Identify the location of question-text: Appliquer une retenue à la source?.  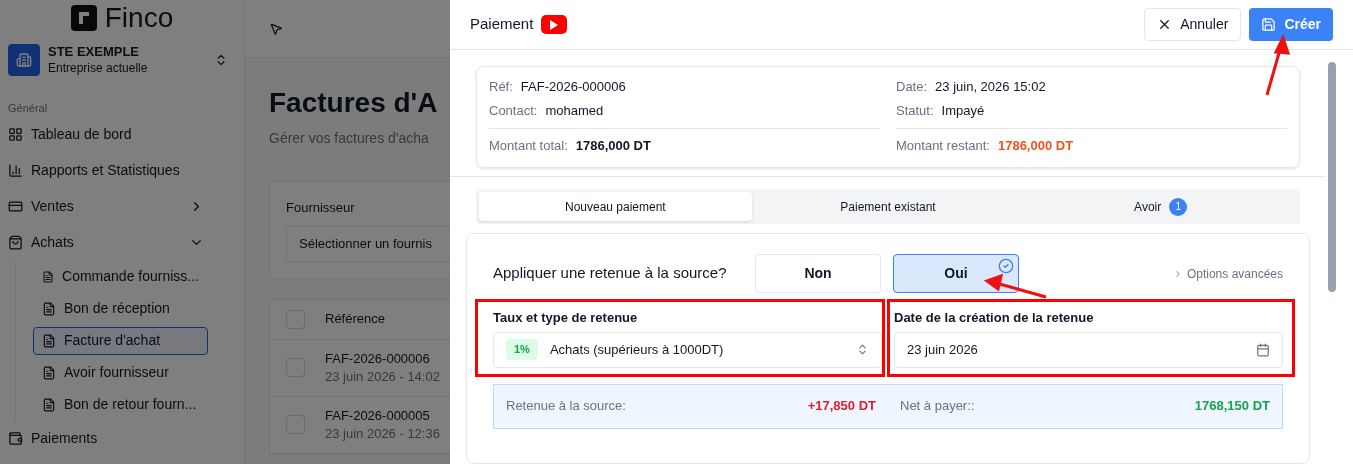
(610, 273).